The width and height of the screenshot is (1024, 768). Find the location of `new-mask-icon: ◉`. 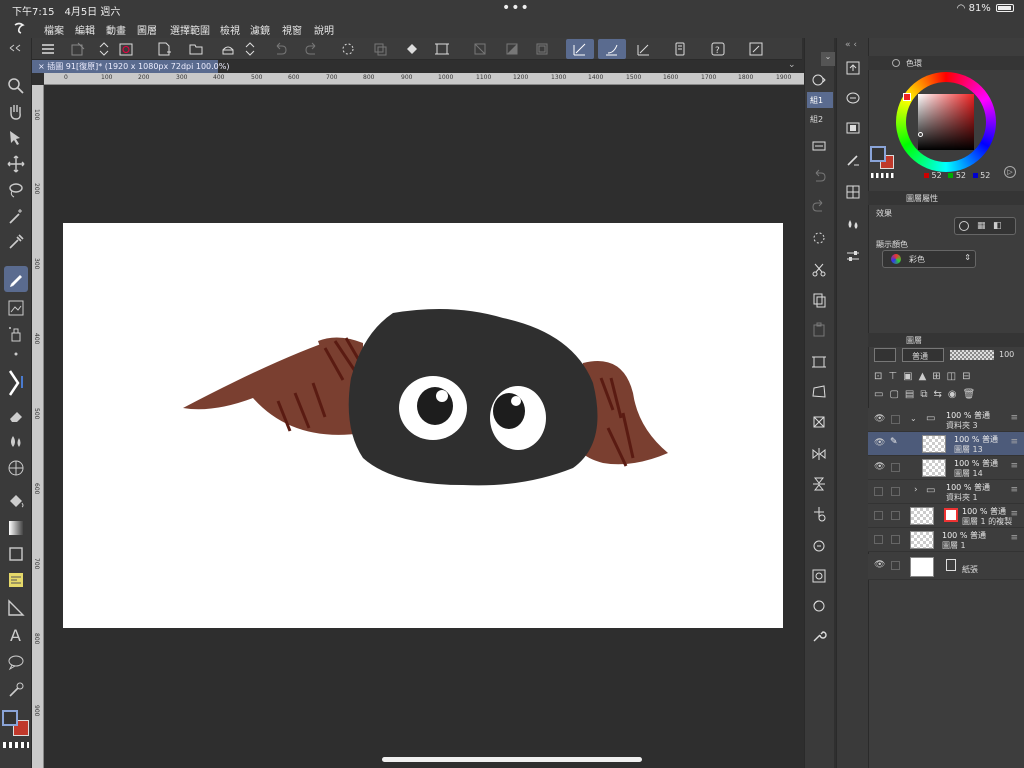

new-mask-icon: ◉ is located at coordinates (955, 394).